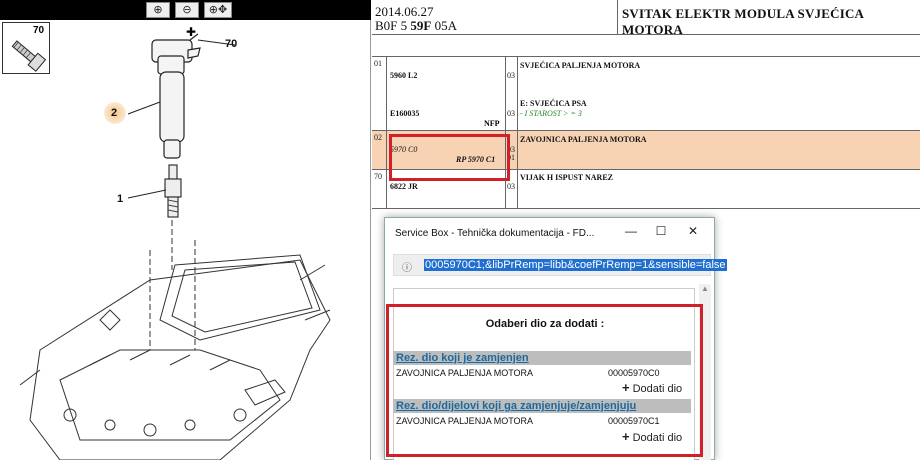 The image size is (920, 460). I want to click on maximize-button: ☐, so click(661, 231).